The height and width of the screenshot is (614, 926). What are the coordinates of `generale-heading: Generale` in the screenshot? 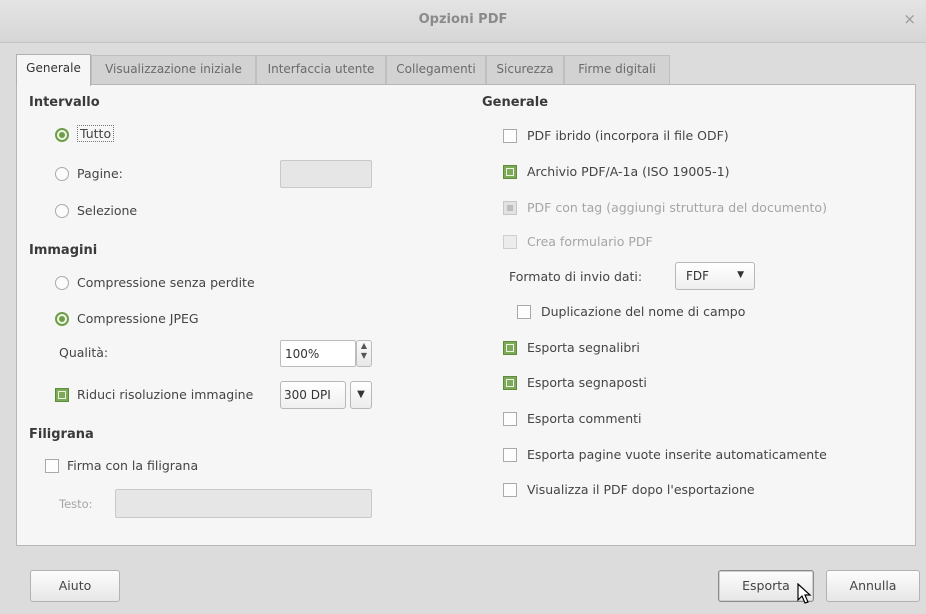 It's located at (515, 102).